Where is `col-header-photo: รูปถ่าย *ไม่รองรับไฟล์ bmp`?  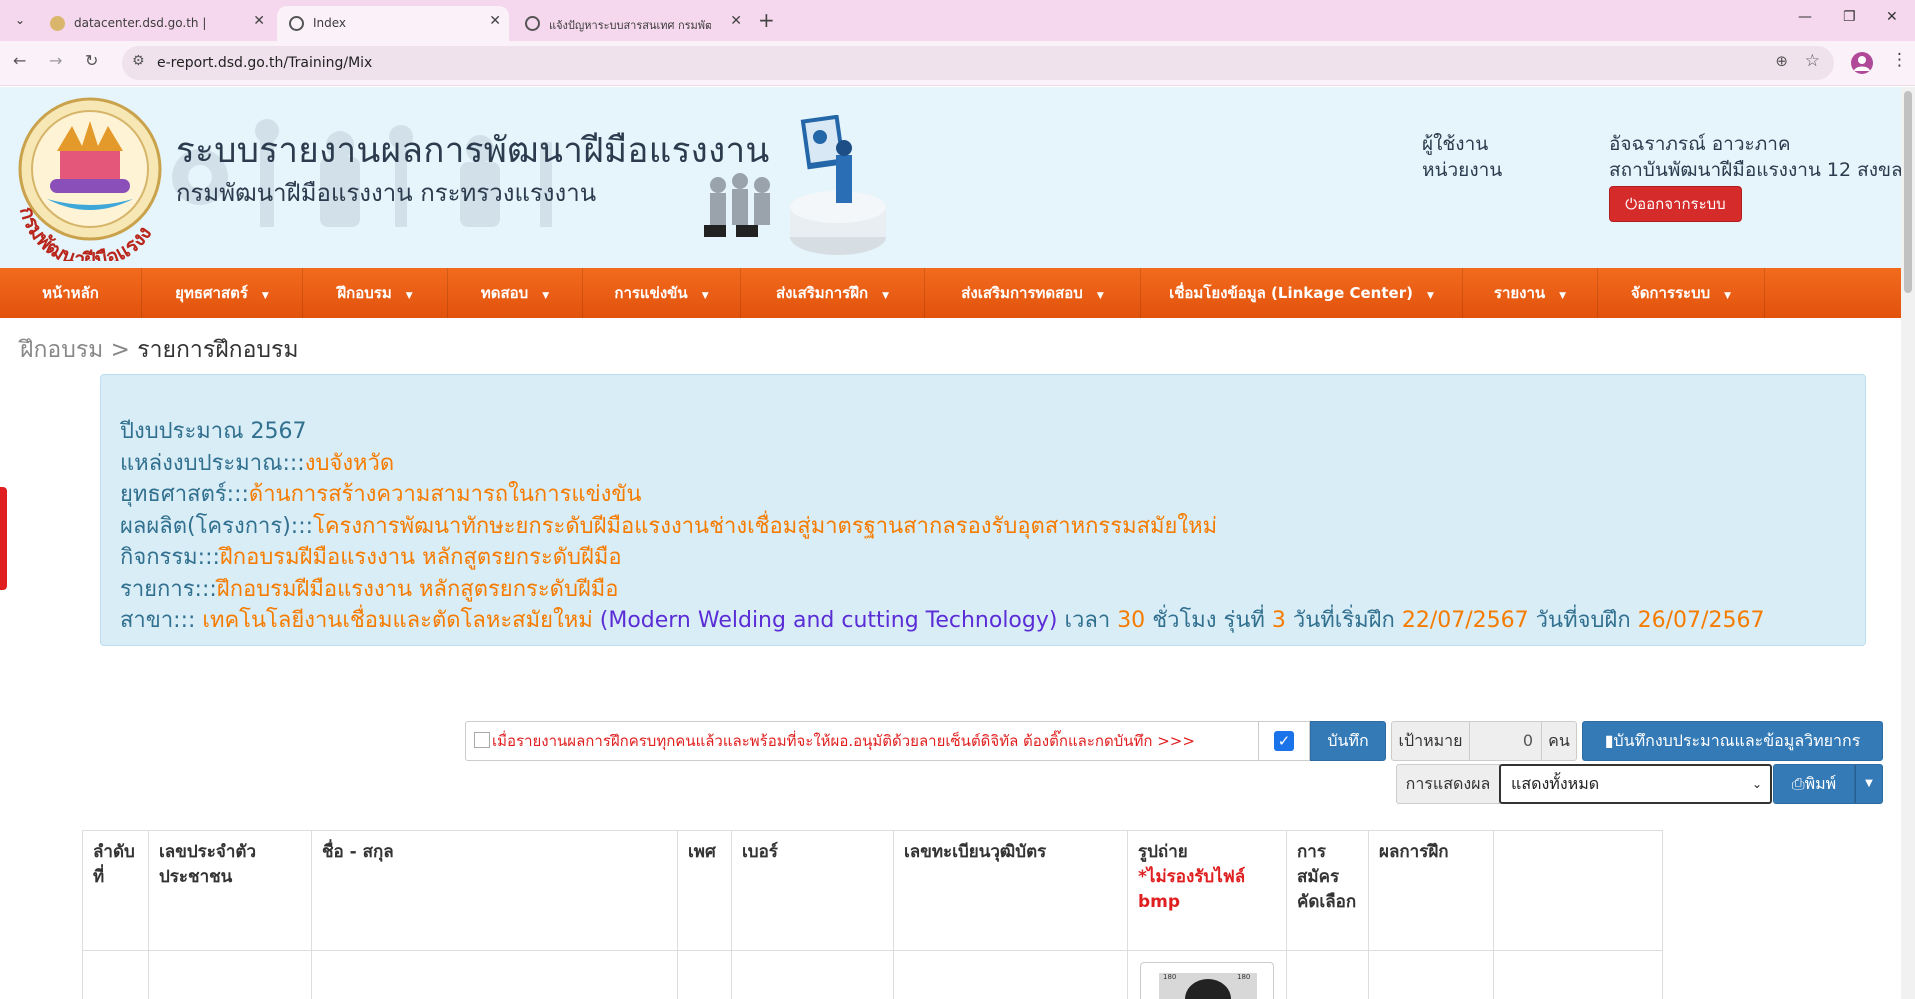
col-header-photo: รูปถ่าย *ไม่รองรับไฟล์ bmp is located at coordinates (1206, 890).